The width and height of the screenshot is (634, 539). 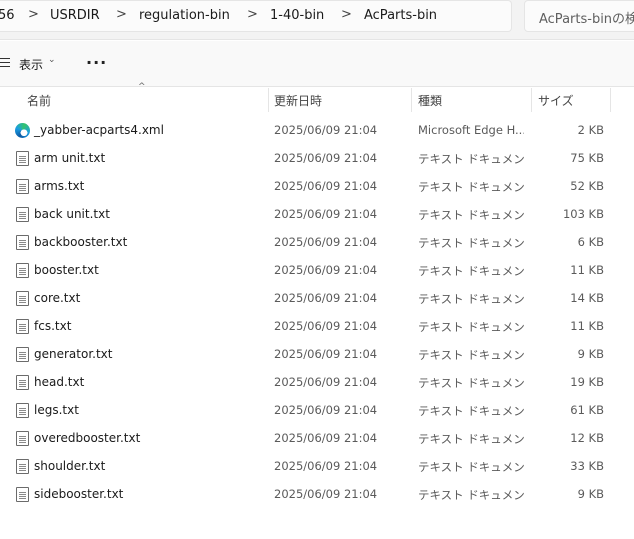 I want to click on edge-icon, so click(x=22, y=130).